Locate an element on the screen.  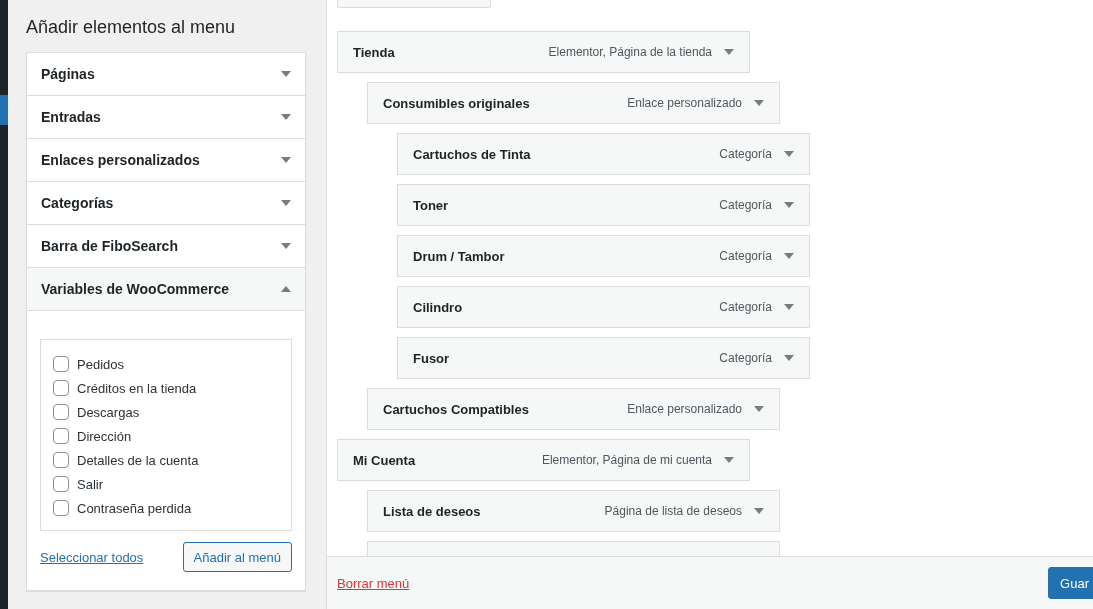
select-all-link: Seleccionar todos is located at coordinates (92, 557).